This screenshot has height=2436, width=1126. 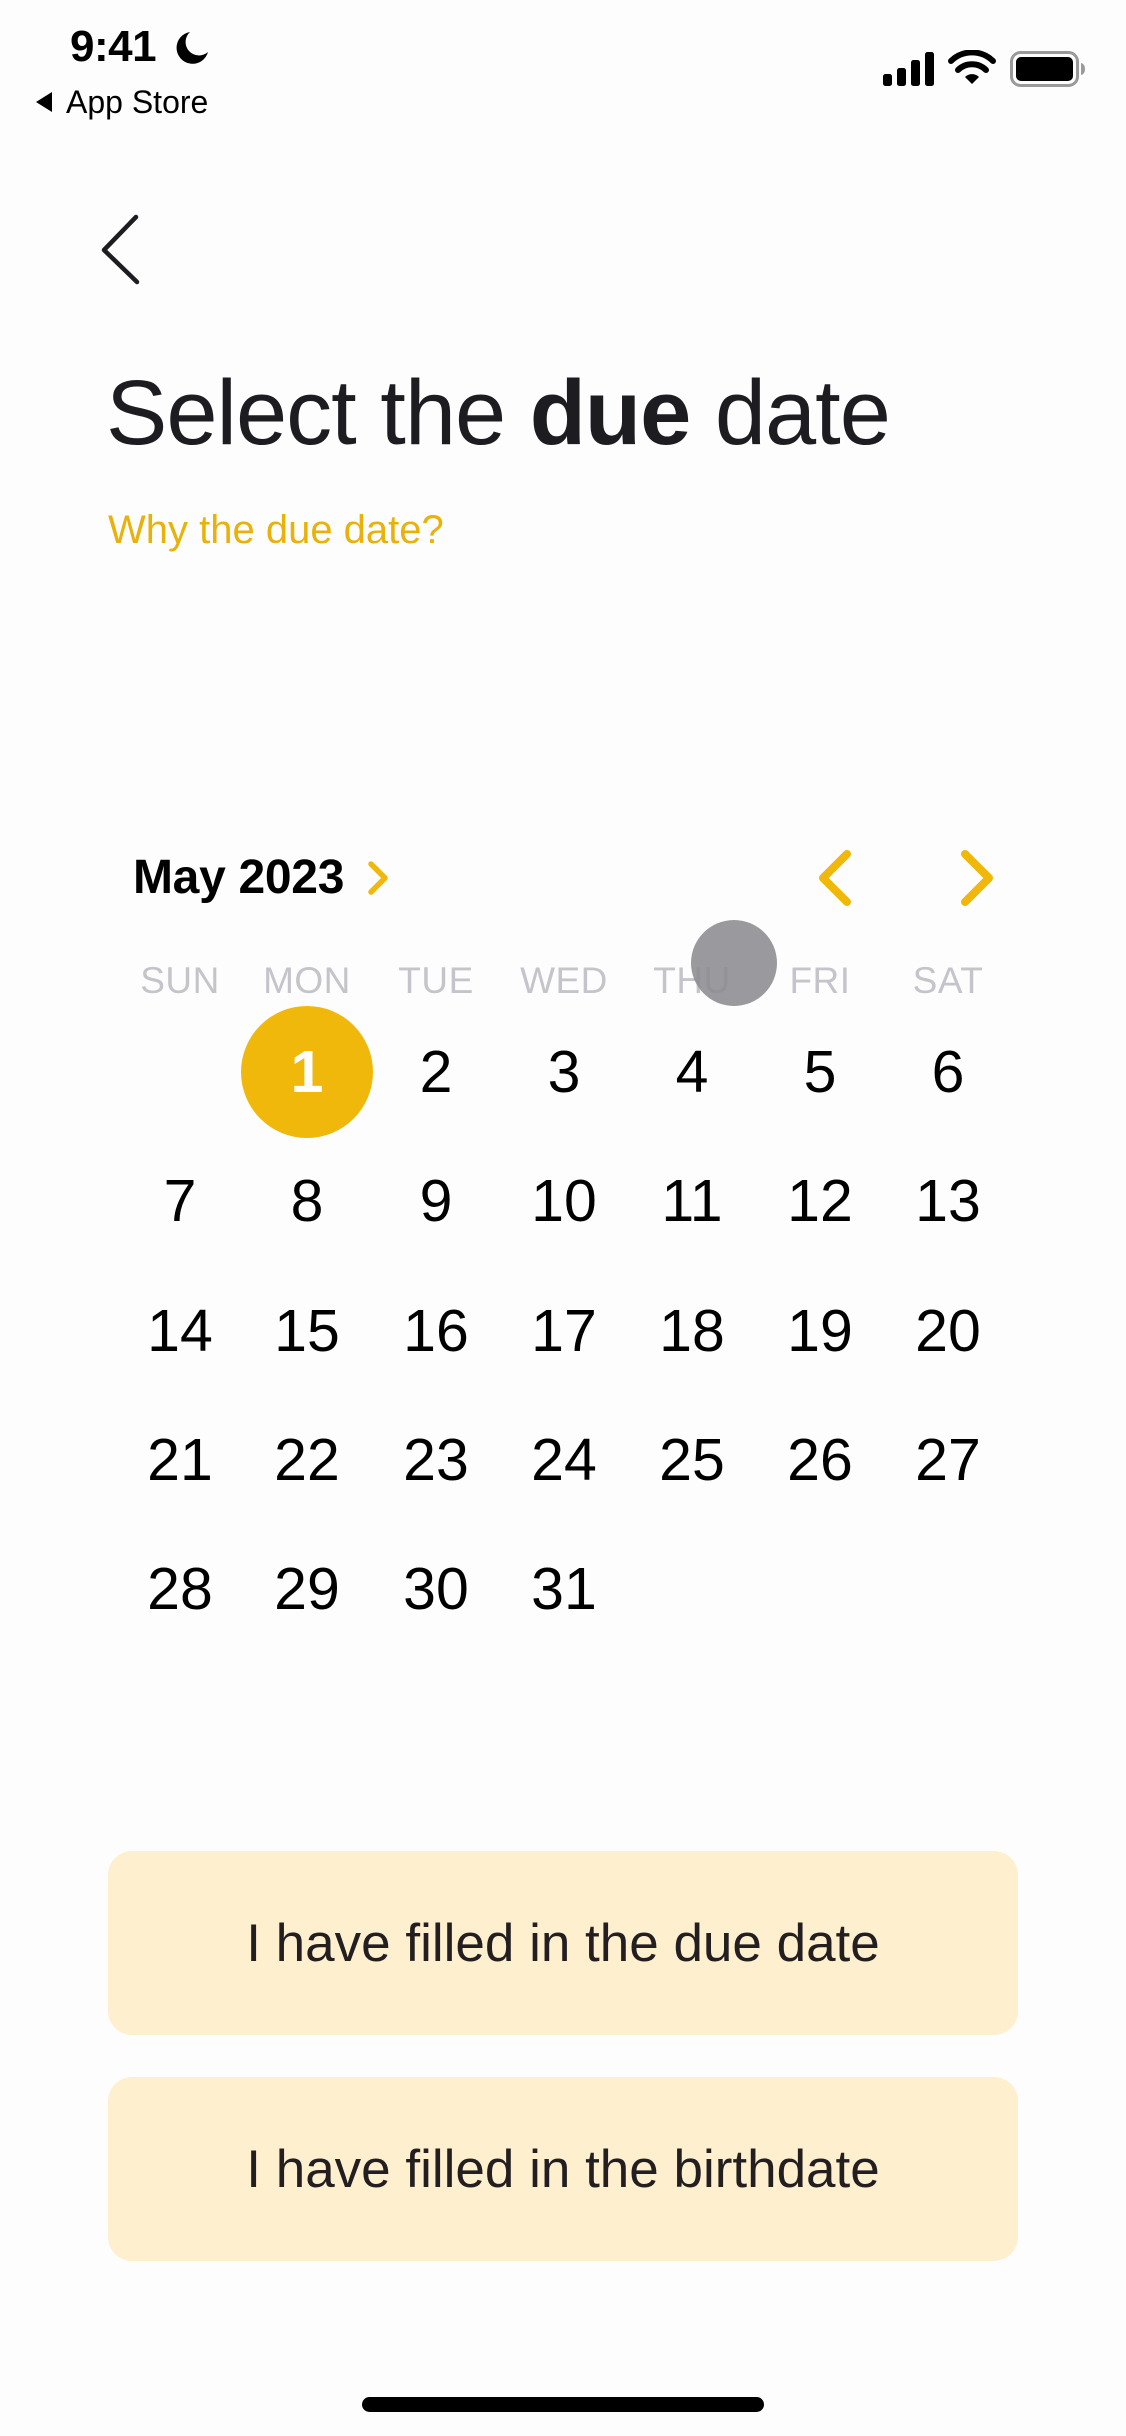 I want to click on calendar-day: 17, so click(x=564, y=1331).